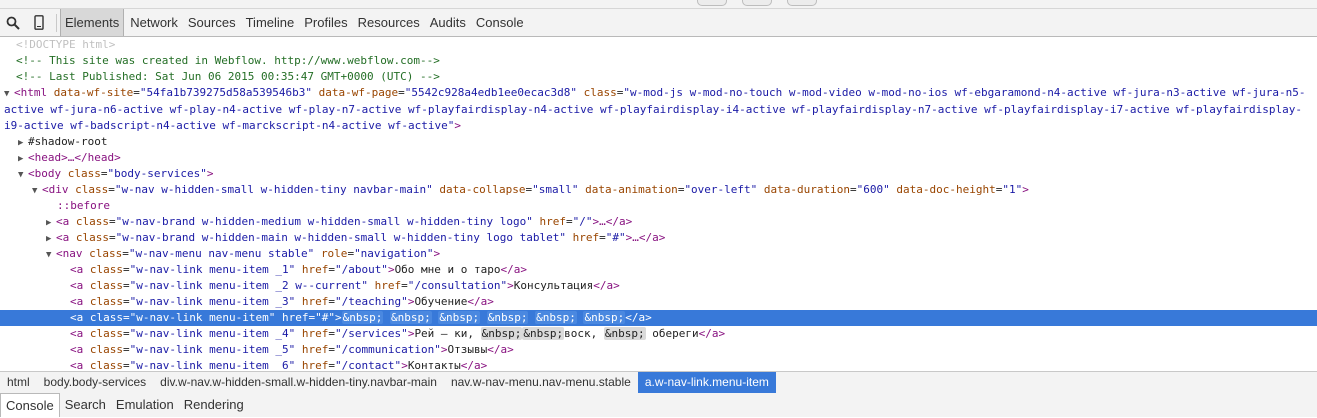 The width and height of the screenshot is (1317, 418). I want to click on breadcrumb-item: html, so click(18, 382).